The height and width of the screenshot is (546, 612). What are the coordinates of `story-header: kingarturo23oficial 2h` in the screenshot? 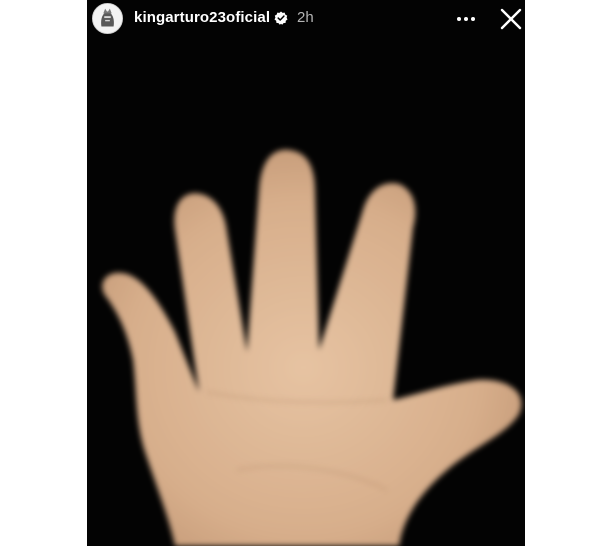 It's located at (306, 20).